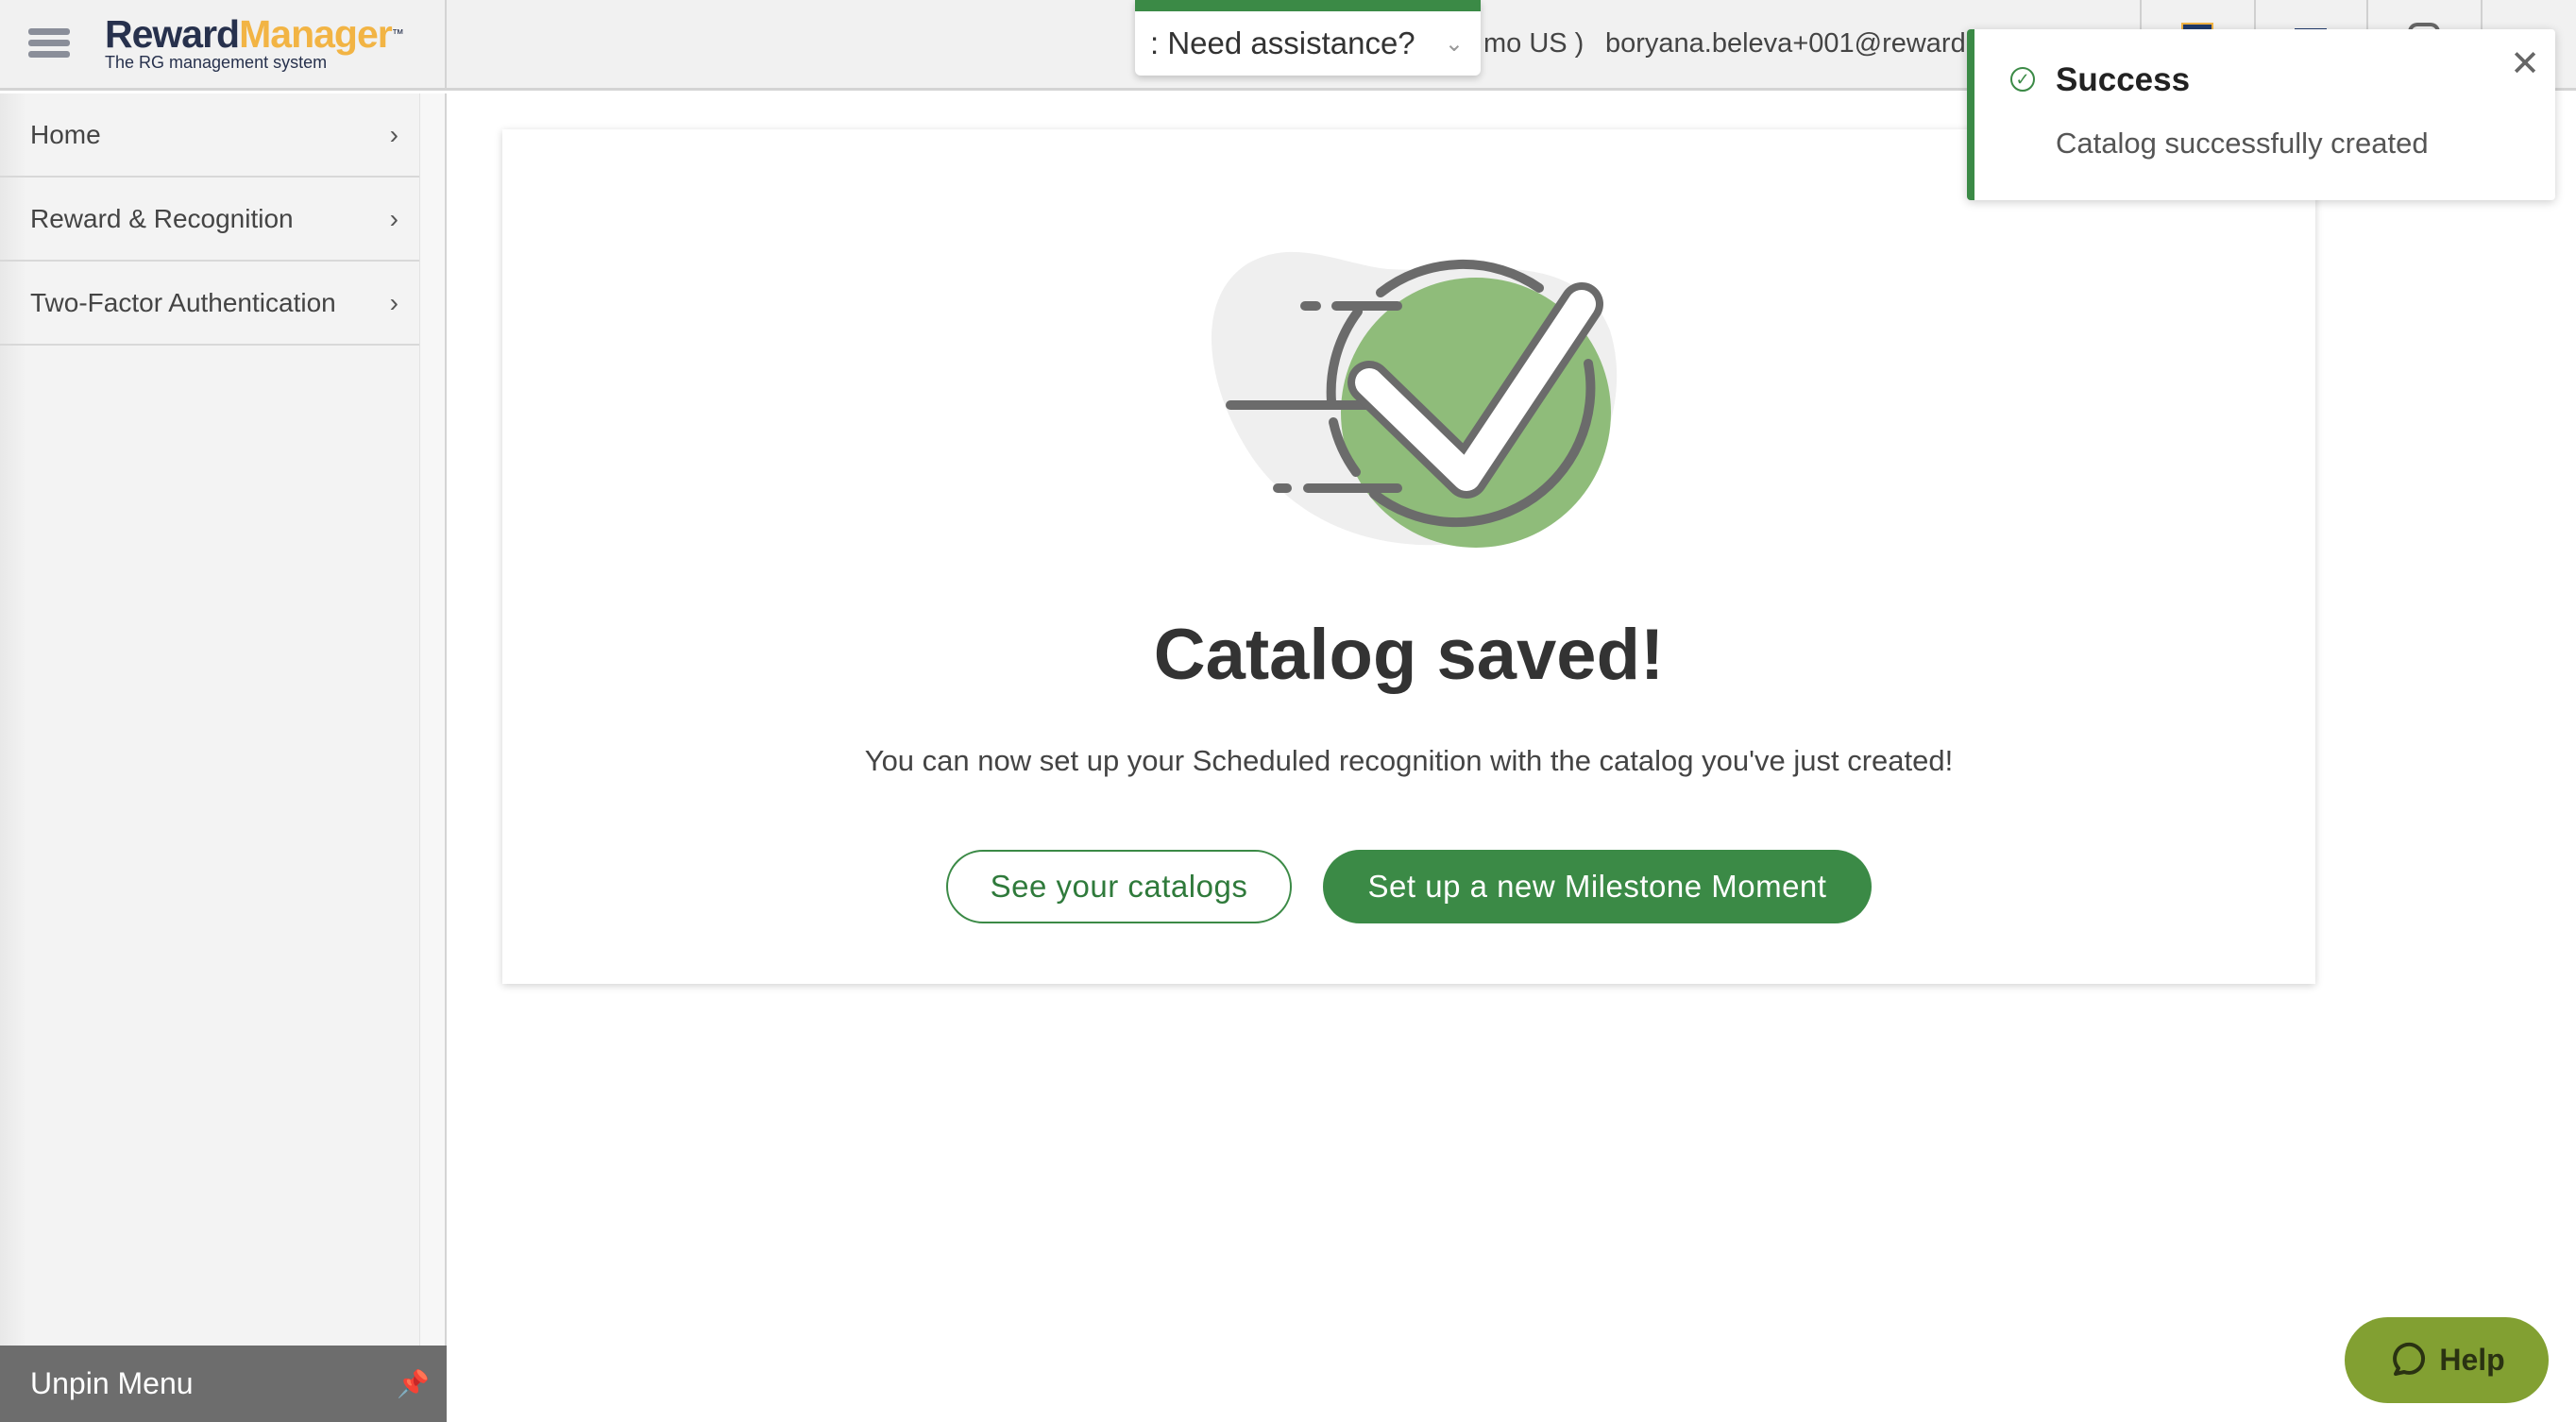 This screenshot has height=1422, width=2576. What do you see at coordinates (432, 719) in the screenshot?
I see `sidebar-scrollbar` at bounding box center [432, 719].